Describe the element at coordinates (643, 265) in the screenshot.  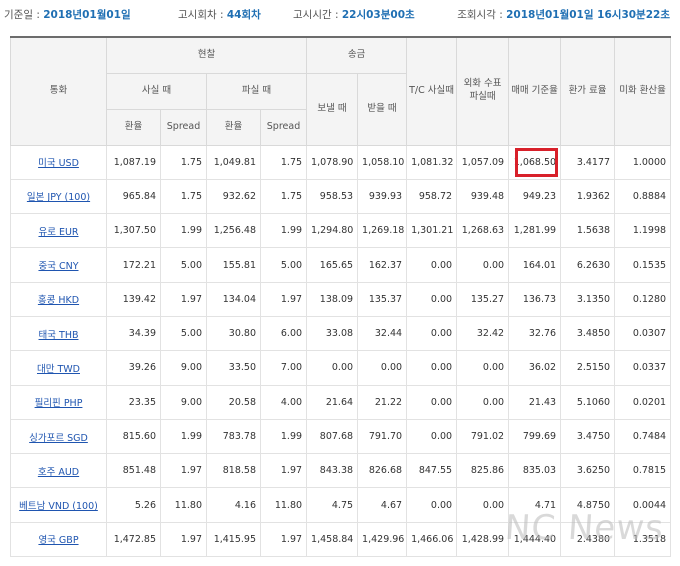
I see `cell-usd: 0.1535` at that location.